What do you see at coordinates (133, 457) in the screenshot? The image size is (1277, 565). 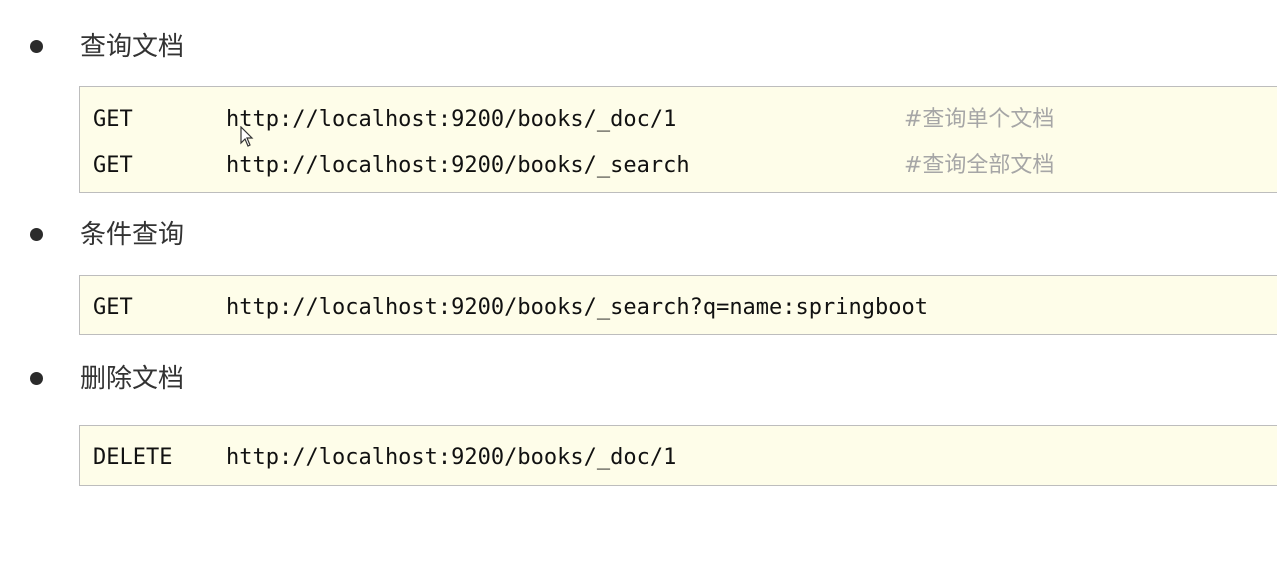 I see `http-method: DELETE` at bounding box center [133, 457].